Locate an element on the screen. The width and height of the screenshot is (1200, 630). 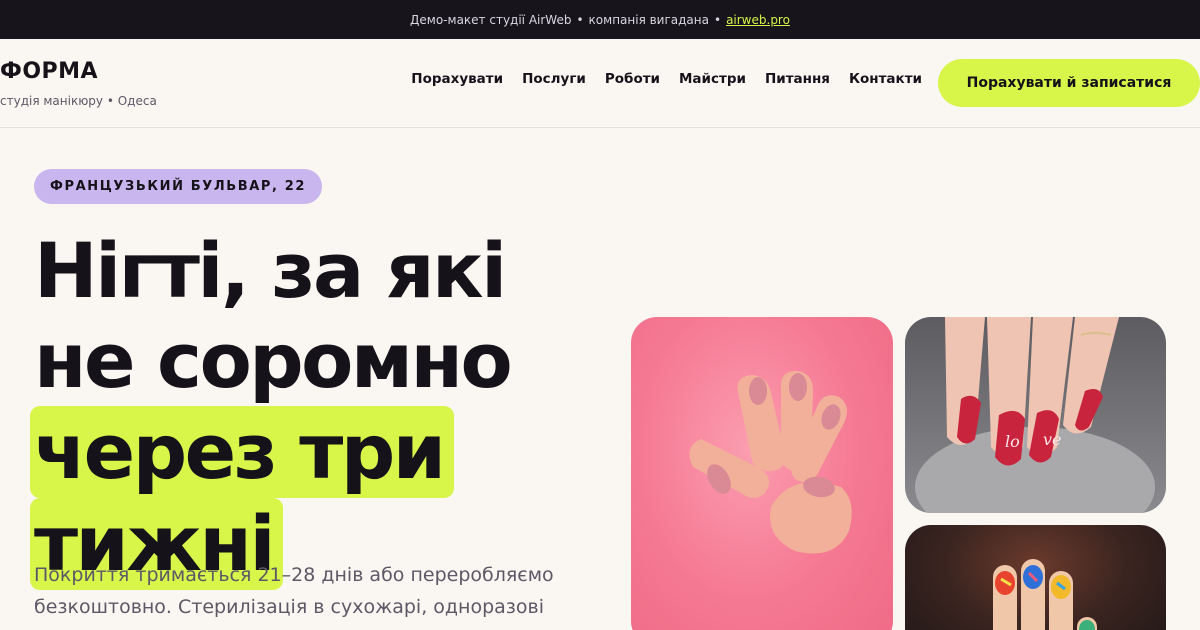
book-button: Порахувати й записатися is located at coordinates (1069, 83).